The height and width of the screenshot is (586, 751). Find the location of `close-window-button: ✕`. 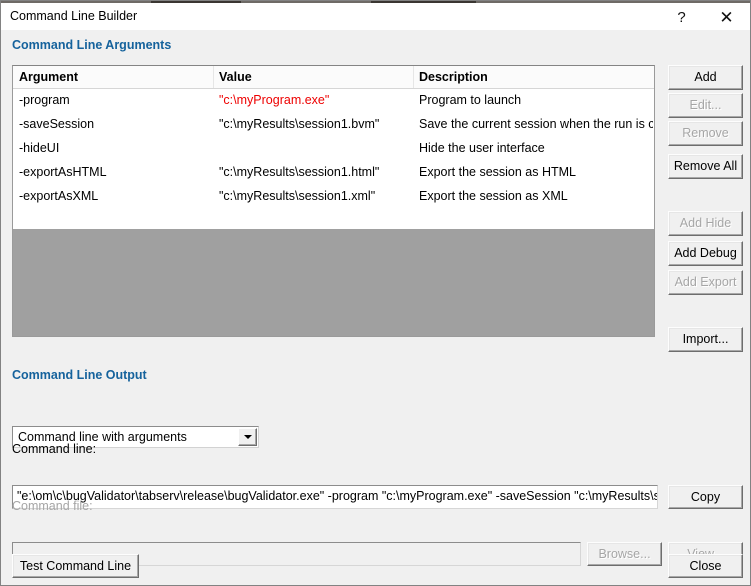

close-window-button: ✕ is located at coordinates (726, 17).